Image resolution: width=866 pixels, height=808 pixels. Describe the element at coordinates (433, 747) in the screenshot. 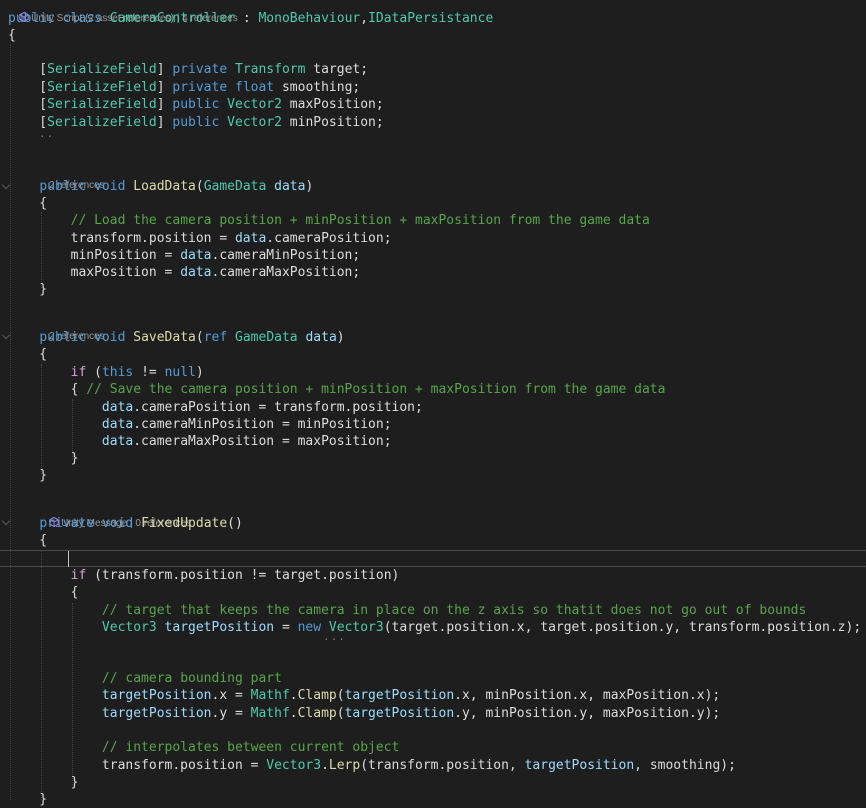

I see `code-line: // interpolates between current object` at that location.